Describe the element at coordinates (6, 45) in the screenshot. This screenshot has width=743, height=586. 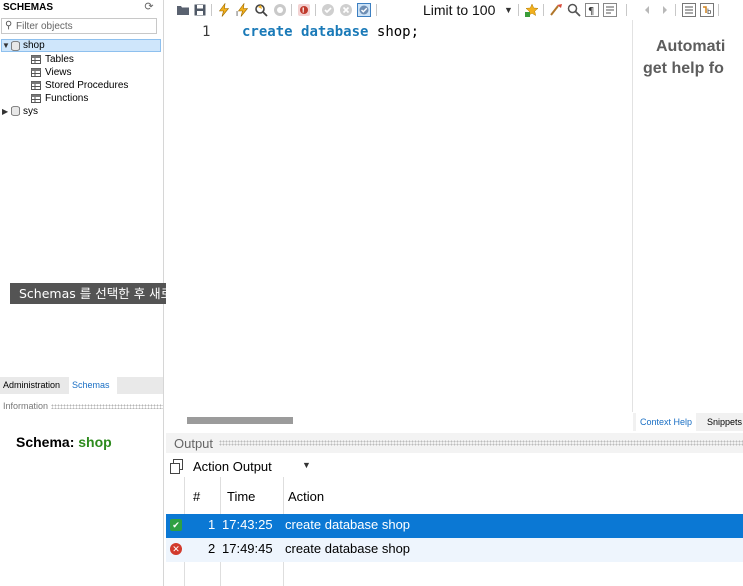
I see `expand-triangle-icon: ▼` at that location.